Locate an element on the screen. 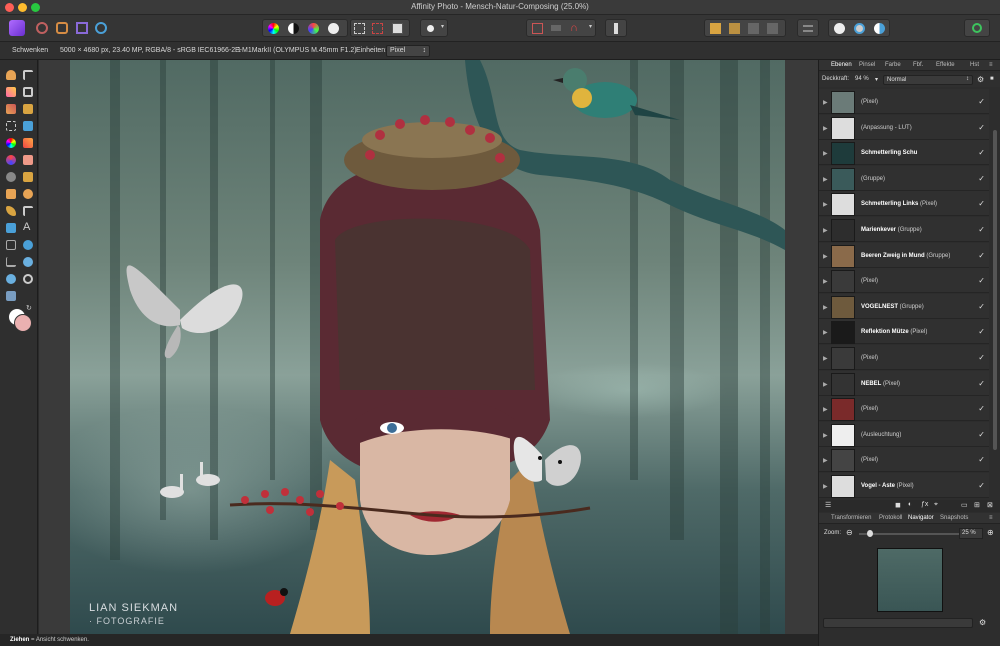 This screenshot has height=646, width=1000. adjustment-layer-icon is located at coordinates (879, 28).